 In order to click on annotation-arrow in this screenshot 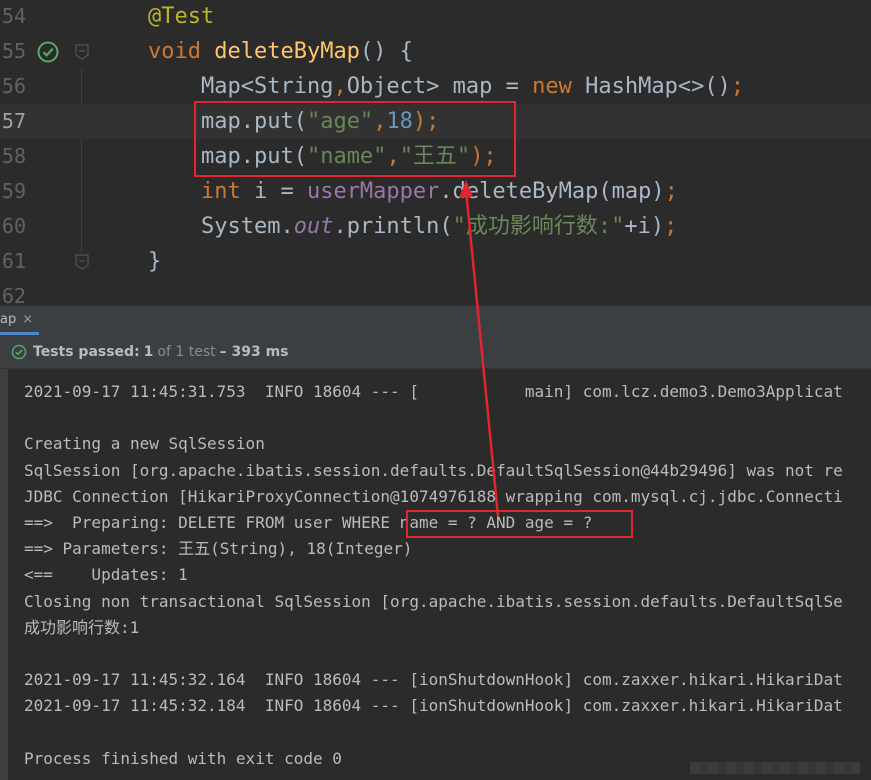, I will do `click(479, 348)`.